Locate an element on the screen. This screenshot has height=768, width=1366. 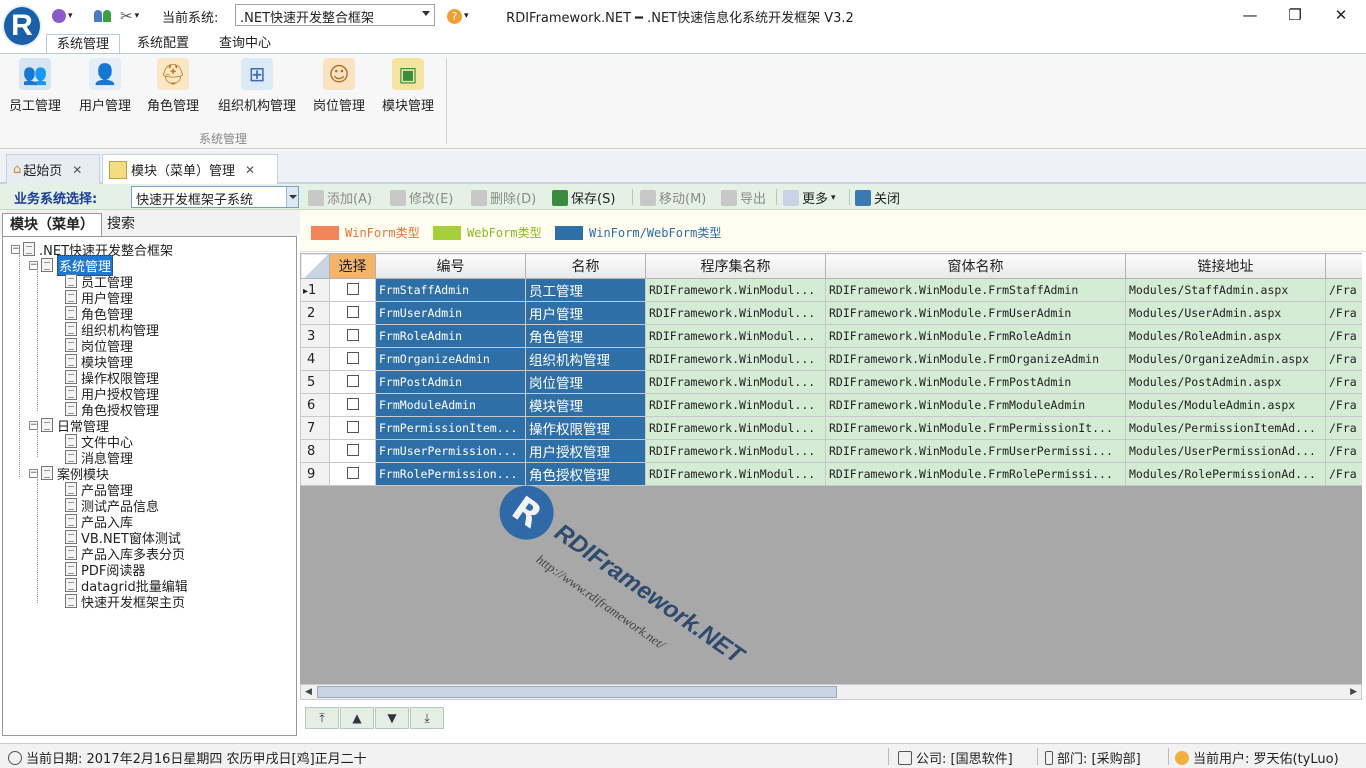
staff-management-button: 👥 员工管理 is located at coordinates (35, 88).